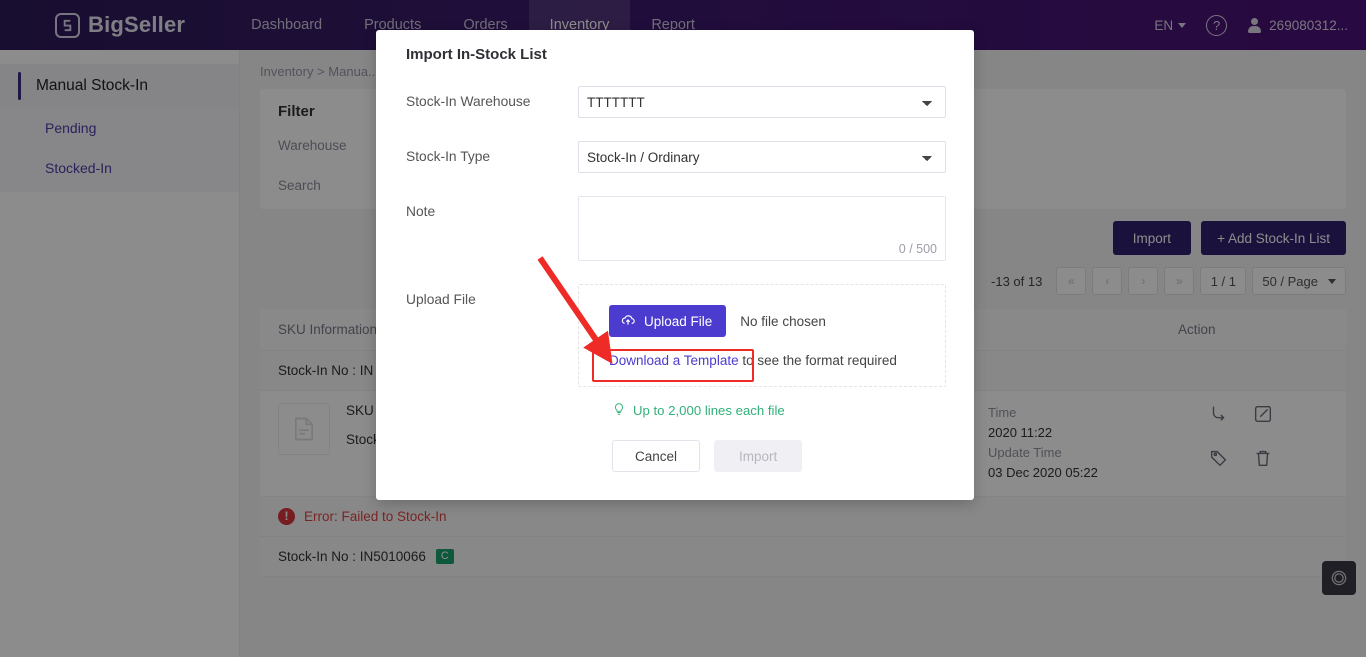 This screenshot has width=1366, height=657. I want to click on label-upload-file: Upload File, so click(441, 299).